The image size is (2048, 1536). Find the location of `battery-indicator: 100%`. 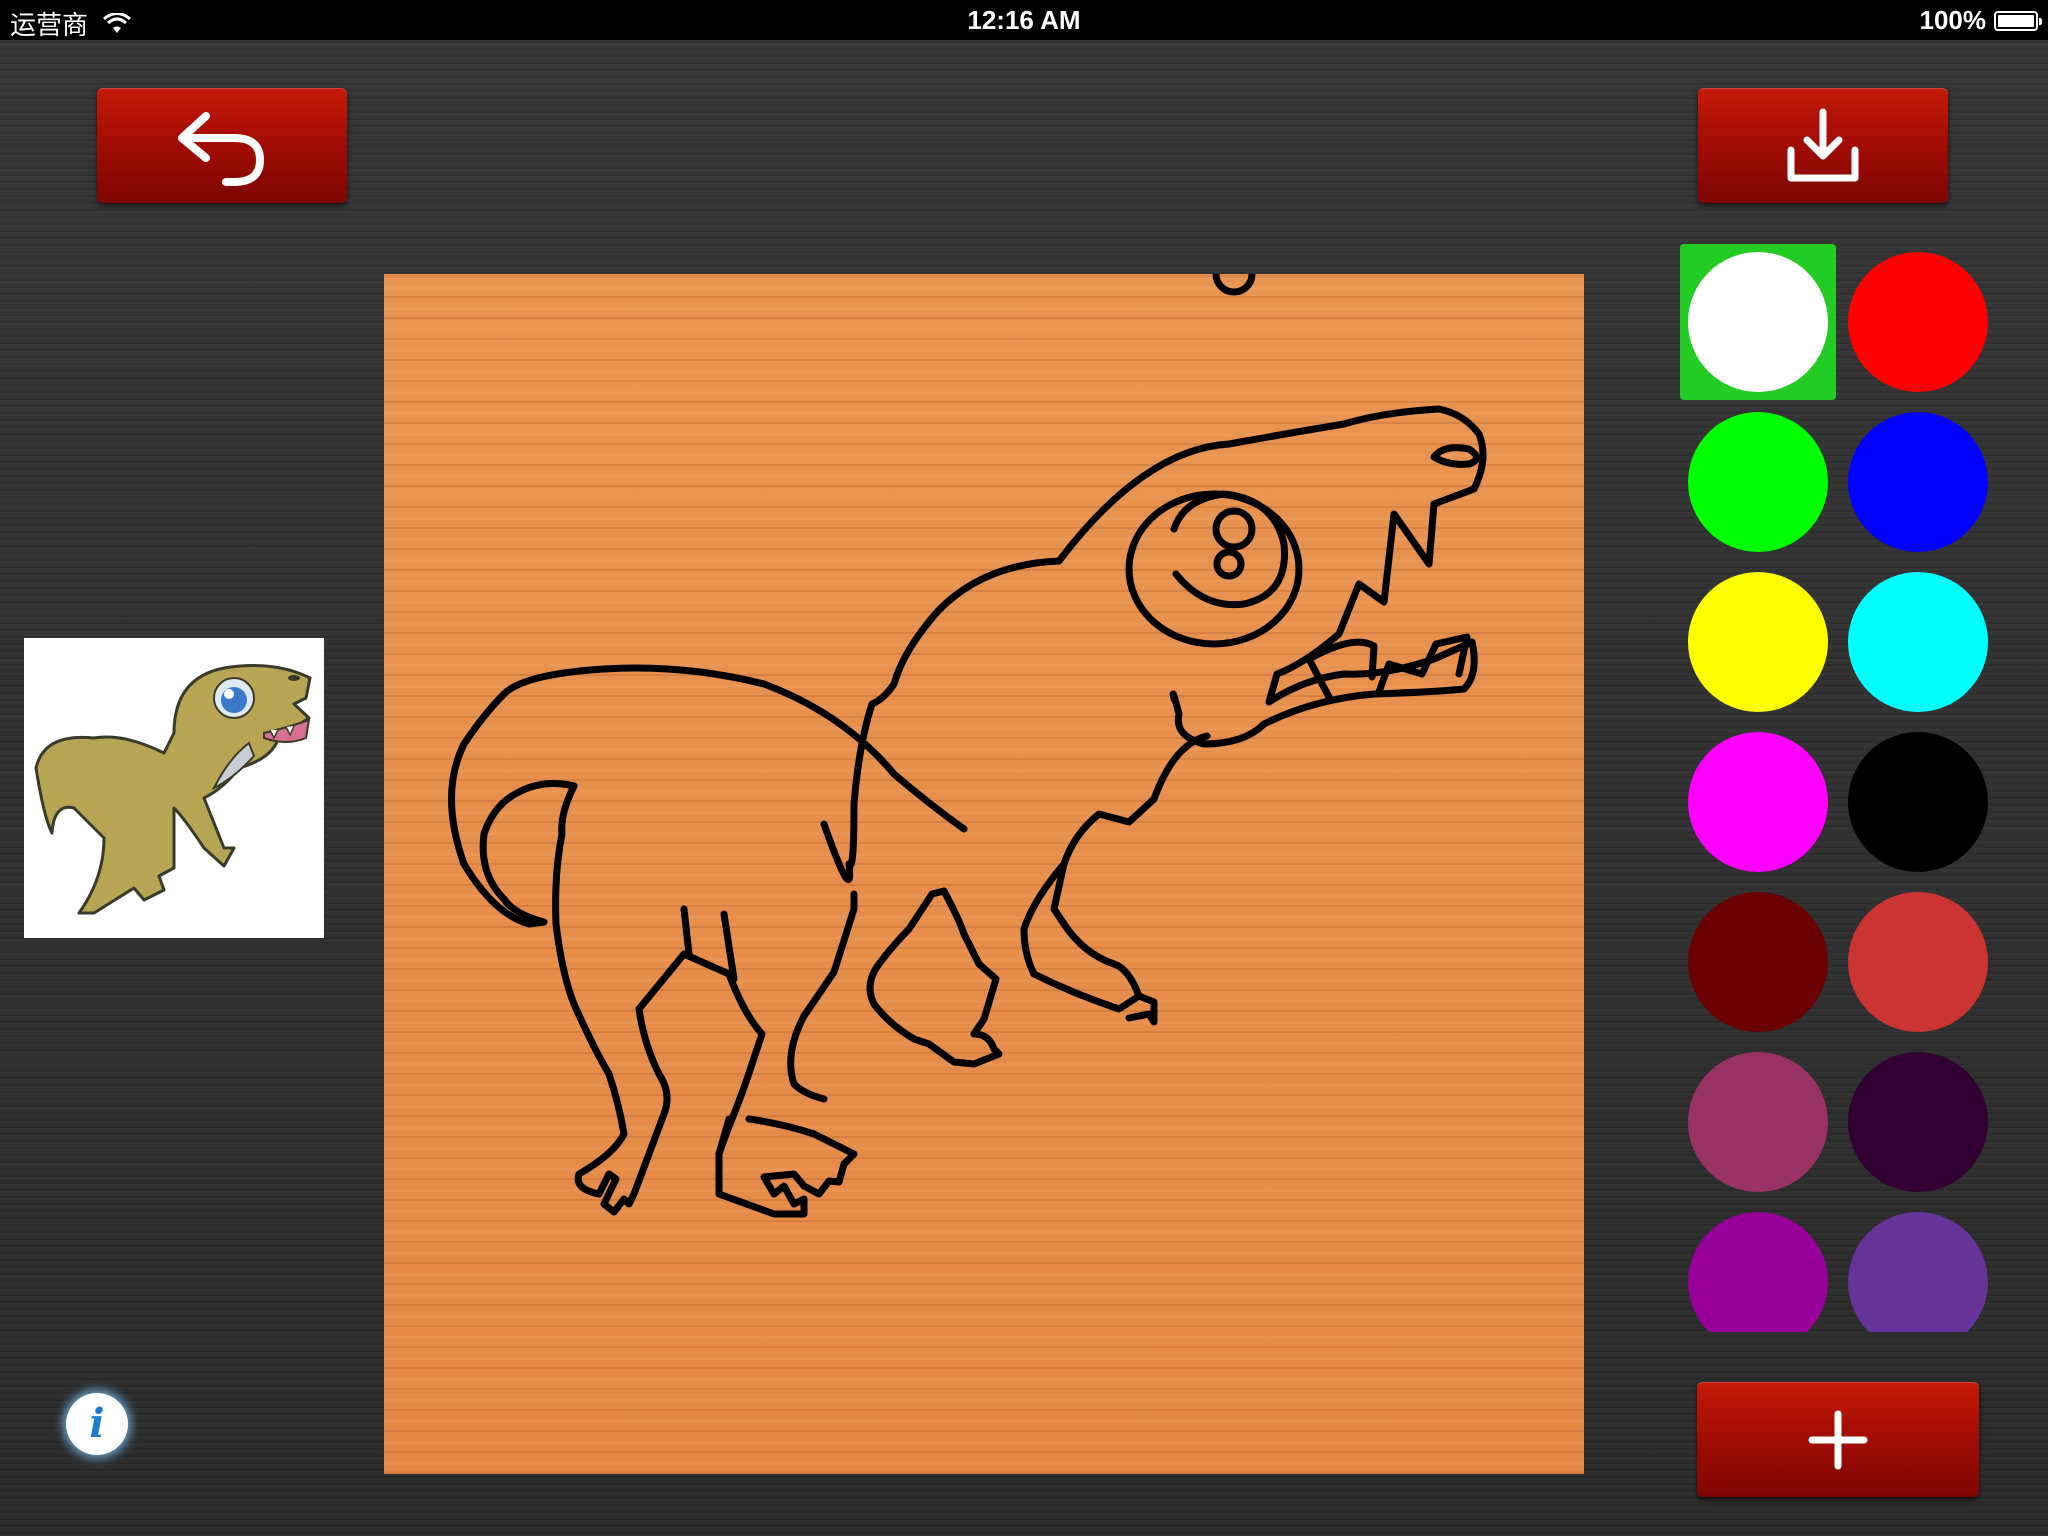

battery-indicator: 100% is located at coordinates (1980, 20).